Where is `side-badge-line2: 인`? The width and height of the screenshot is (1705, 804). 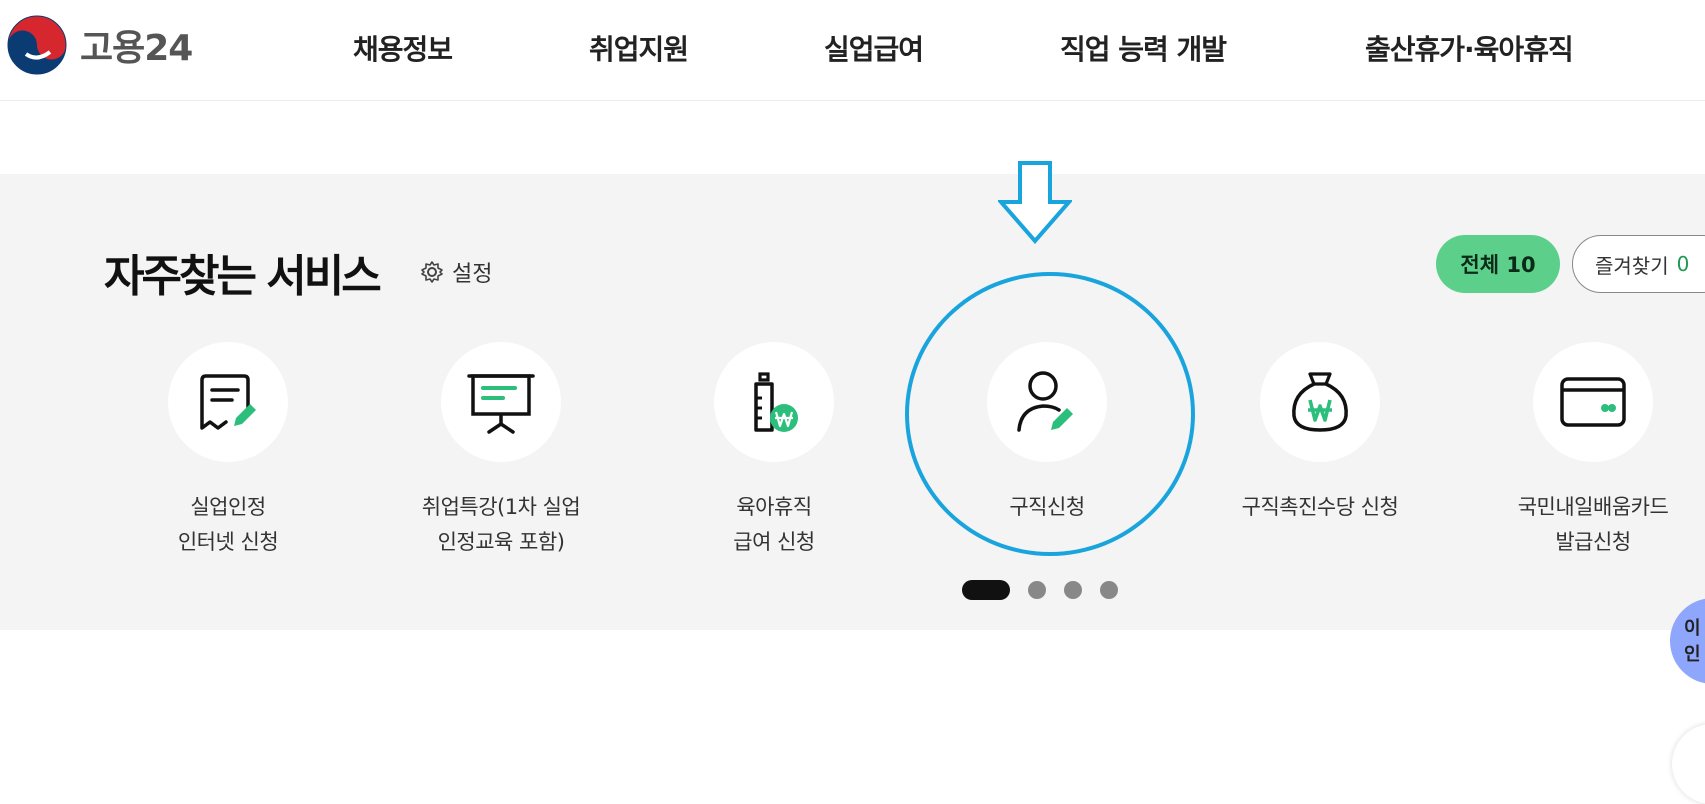
side-badge-line2: 인 is located at coordinates (1692, 654).